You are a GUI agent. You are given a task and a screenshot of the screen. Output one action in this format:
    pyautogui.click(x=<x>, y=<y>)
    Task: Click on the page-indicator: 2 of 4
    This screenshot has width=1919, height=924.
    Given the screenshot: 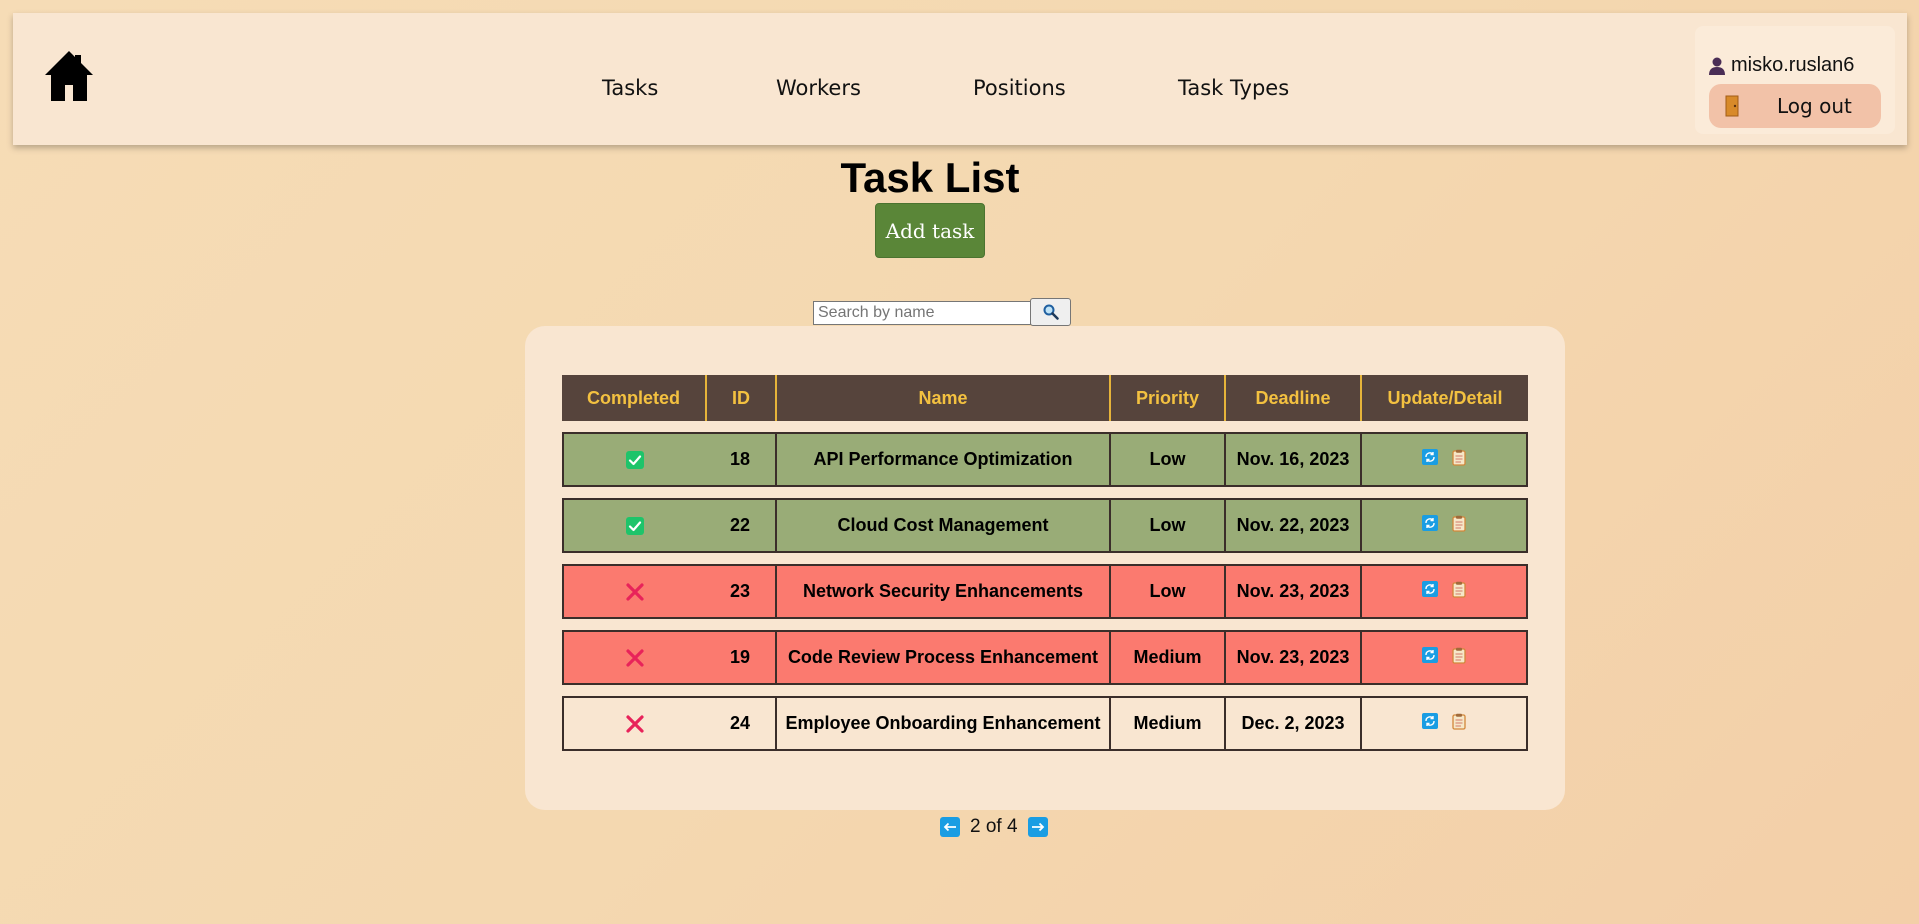 What is the action you would take?
    pyautogui.click(x=994, y=826)
    